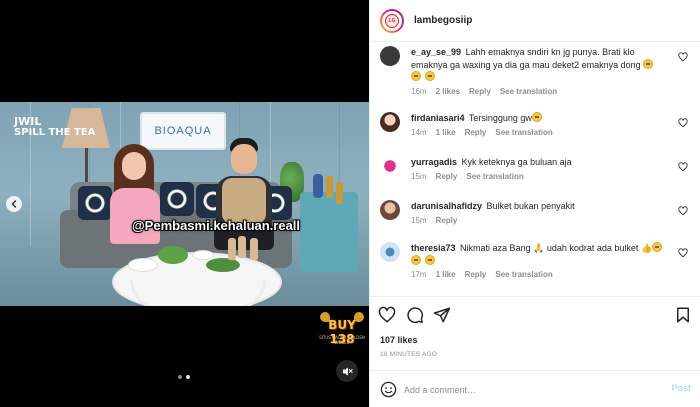  What do you see at coordinates (55, 132) in the screenshot?
I see `show-logo-line2: SPILL THE TEA` at bounding box center [55, 132].